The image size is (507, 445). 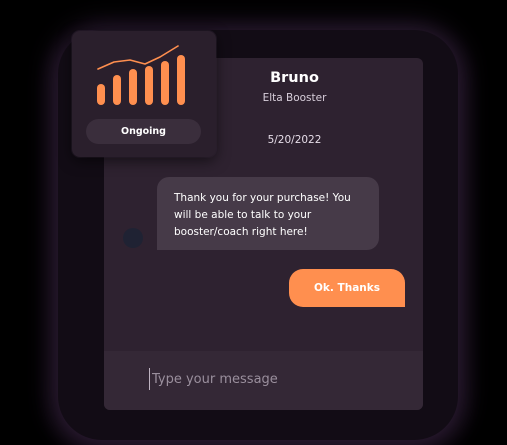 I want to click on outgoing-message-text: Ok. Thanks, so click(x=347, y=288).